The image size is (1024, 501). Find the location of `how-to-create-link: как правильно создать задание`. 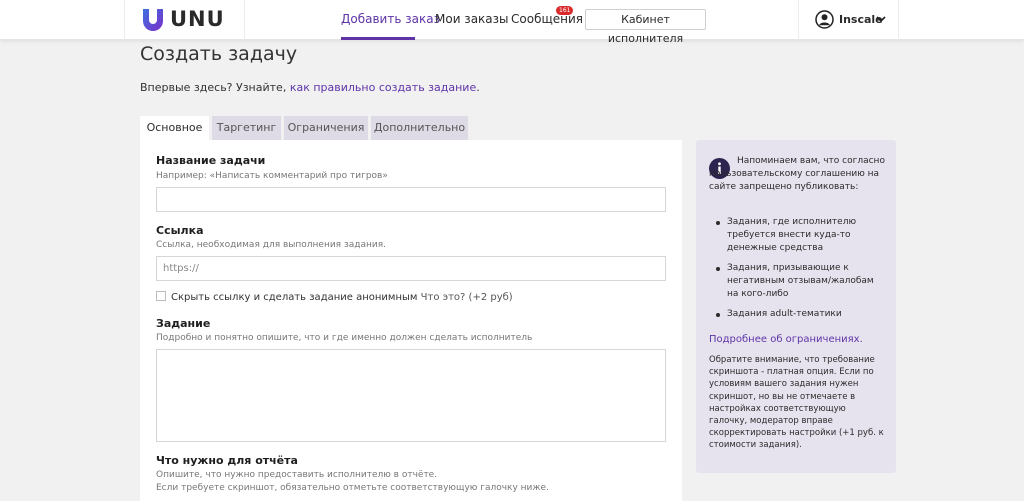

how-to-create-link: как правильно создать задание is located at coordinates (383, 87).